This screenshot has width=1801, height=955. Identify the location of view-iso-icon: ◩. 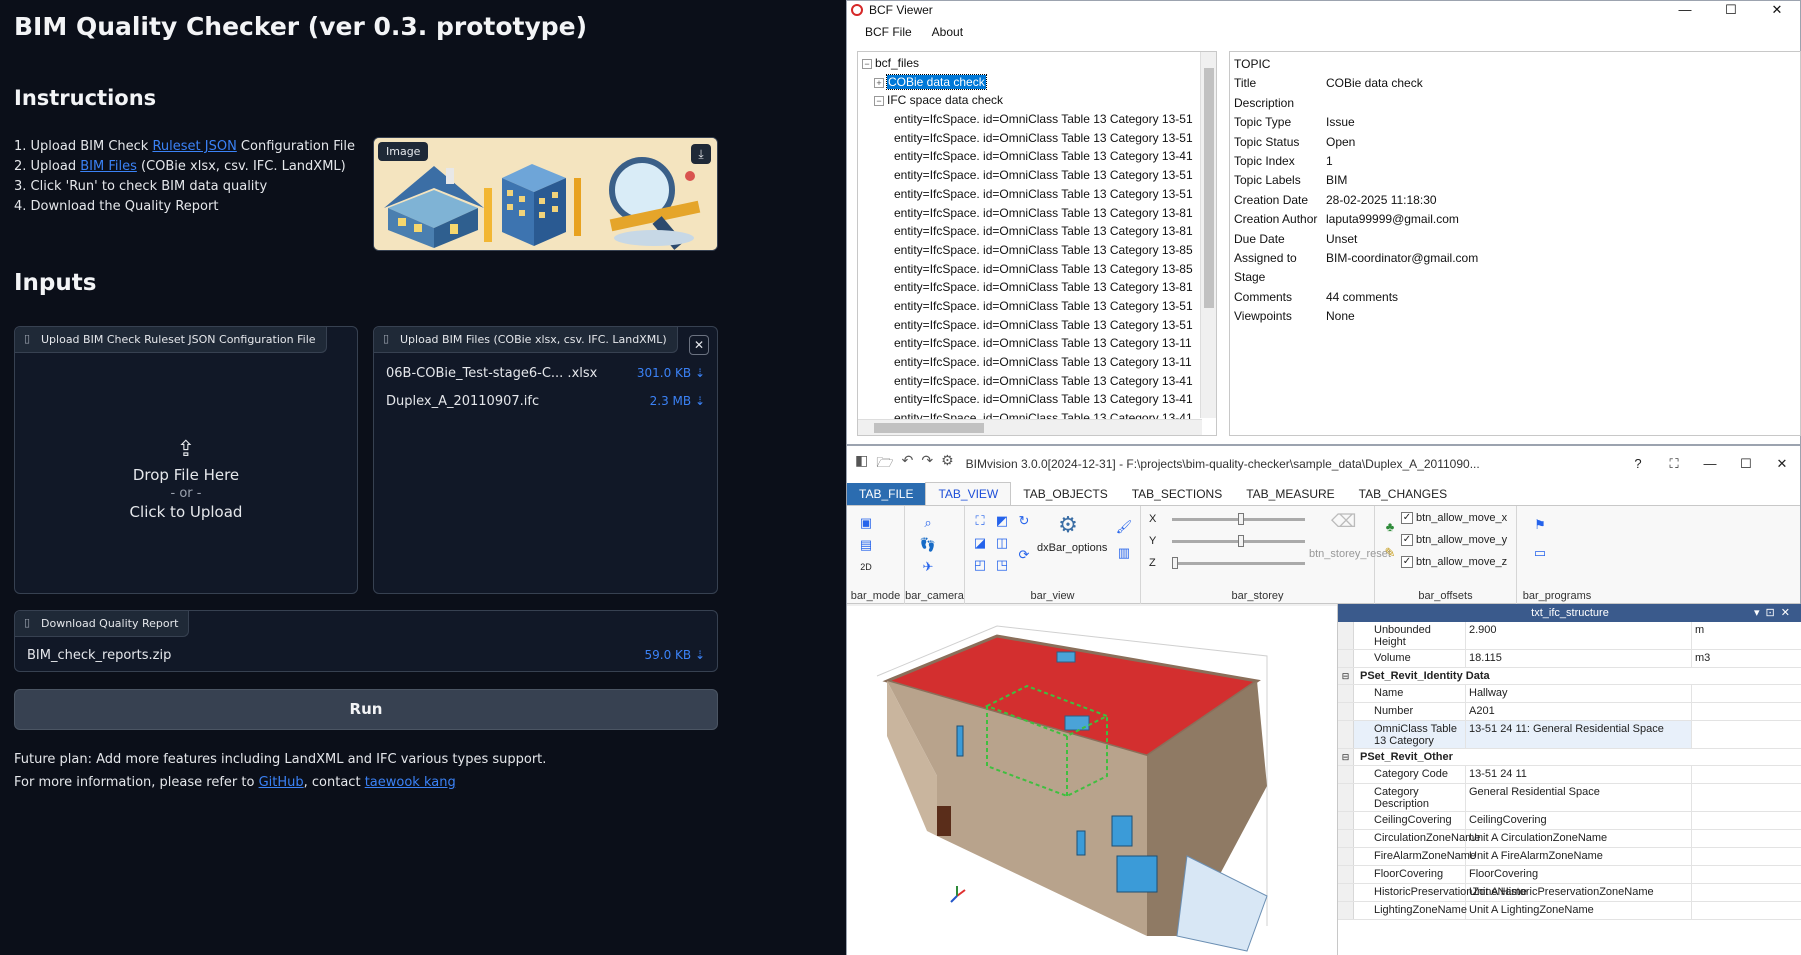
(1002, 521).